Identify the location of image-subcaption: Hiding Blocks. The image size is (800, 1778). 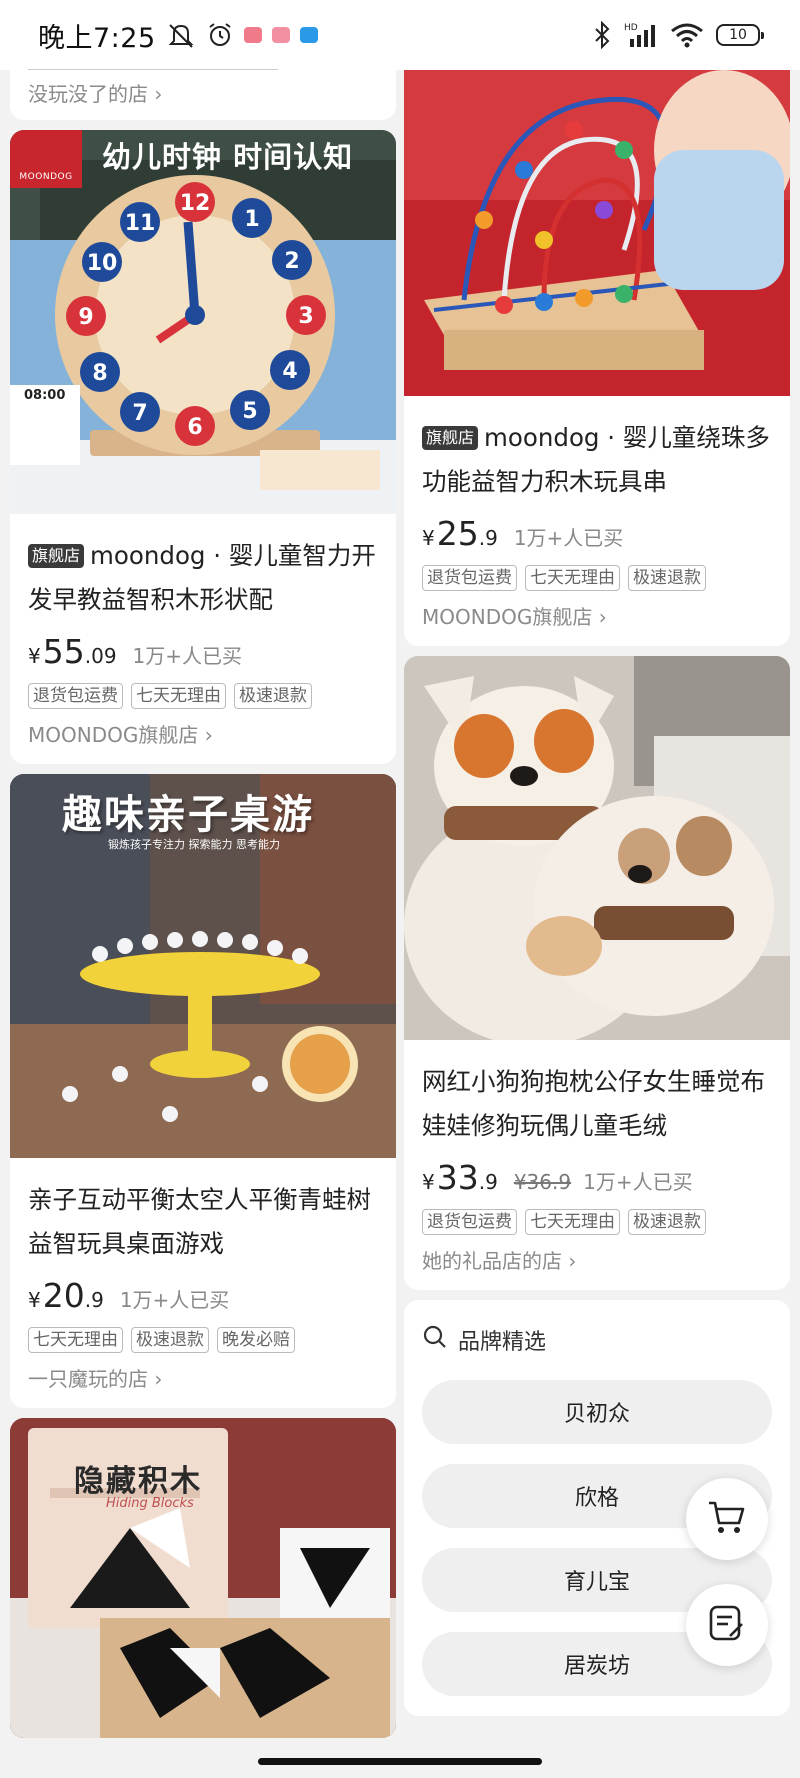
(150, 1503).